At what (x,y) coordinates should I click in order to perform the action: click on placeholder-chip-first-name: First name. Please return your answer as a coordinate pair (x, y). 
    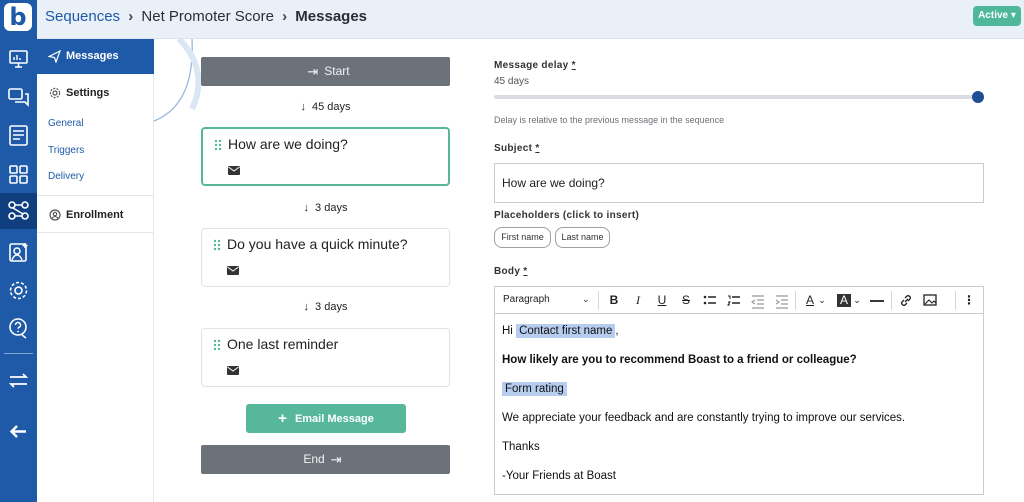
    Looking at the image, I should click on (522, 237).